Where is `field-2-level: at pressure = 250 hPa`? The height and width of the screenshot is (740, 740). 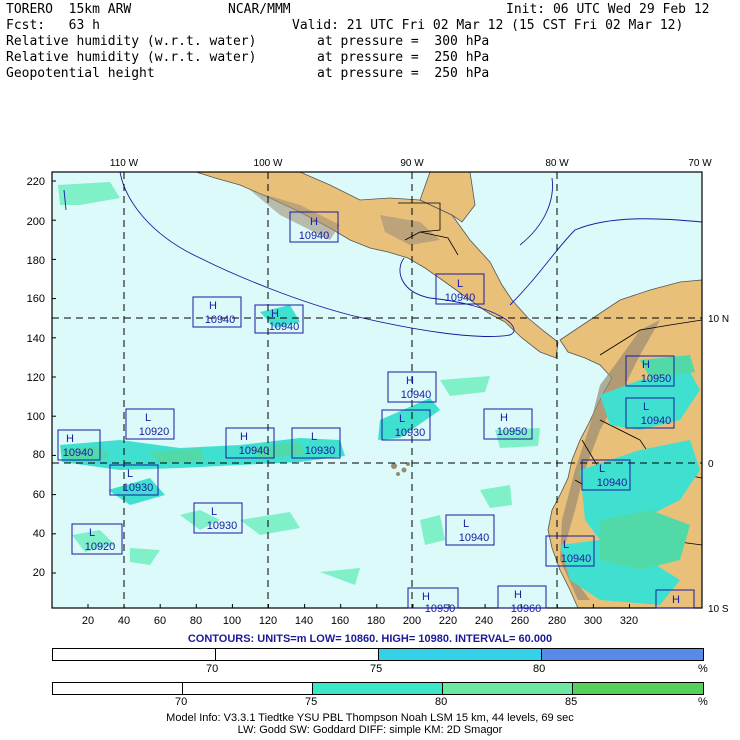
field-2-level: at pressure = 250 hPa is located at coordinates (403, 57).